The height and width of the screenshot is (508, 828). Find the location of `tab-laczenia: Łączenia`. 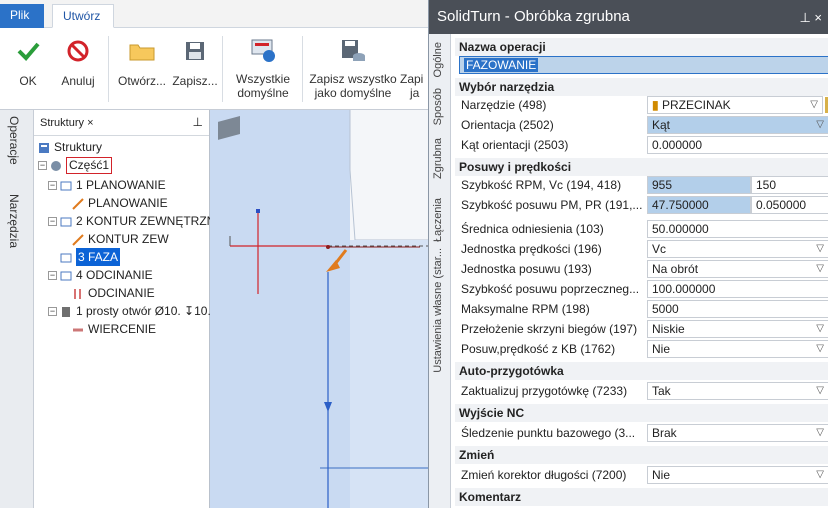

tab-laczenia: Łączenia is located at coordinates (438, 220).